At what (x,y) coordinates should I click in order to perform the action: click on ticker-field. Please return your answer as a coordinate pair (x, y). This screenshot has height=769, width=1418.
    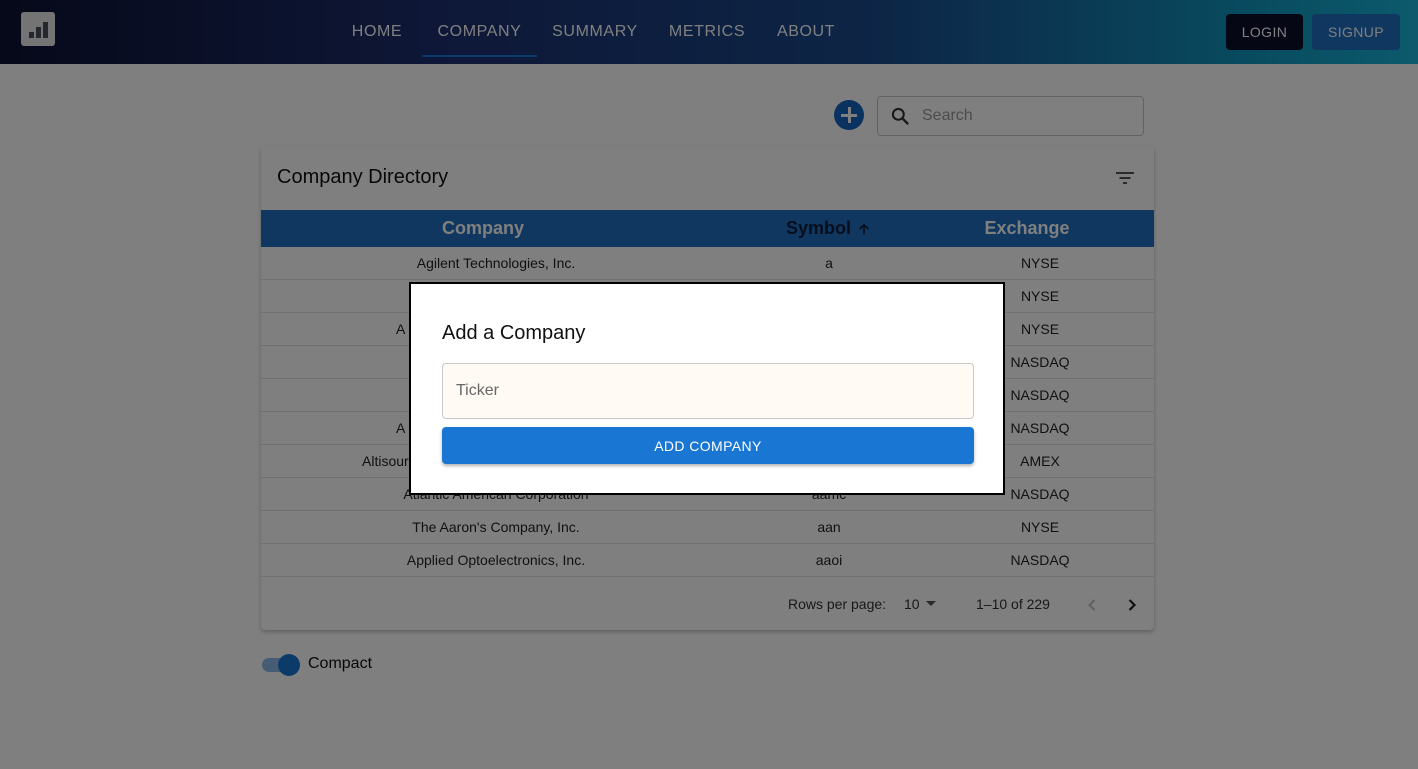
    Looking at the image, I should click on (708, 391).